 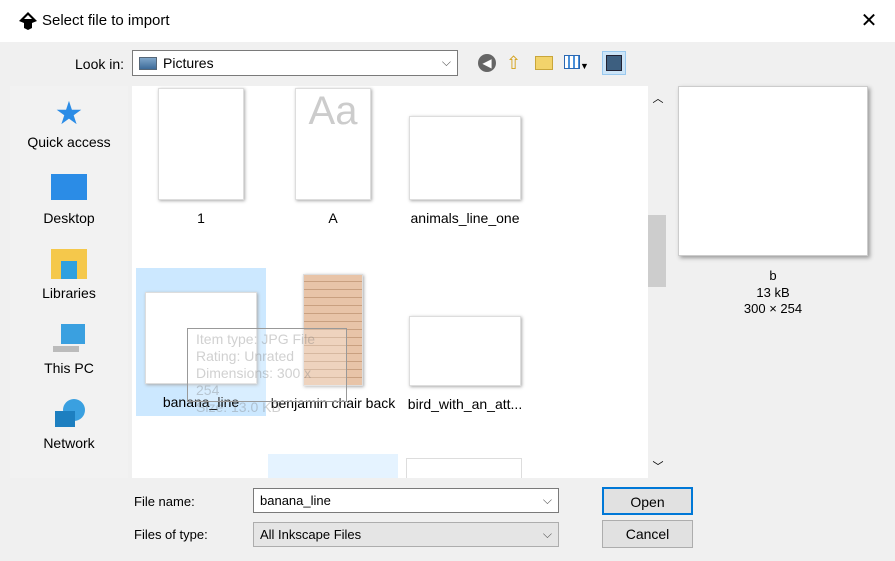 I want to click on window-title: Select file to import, so click(x=106, y=20).